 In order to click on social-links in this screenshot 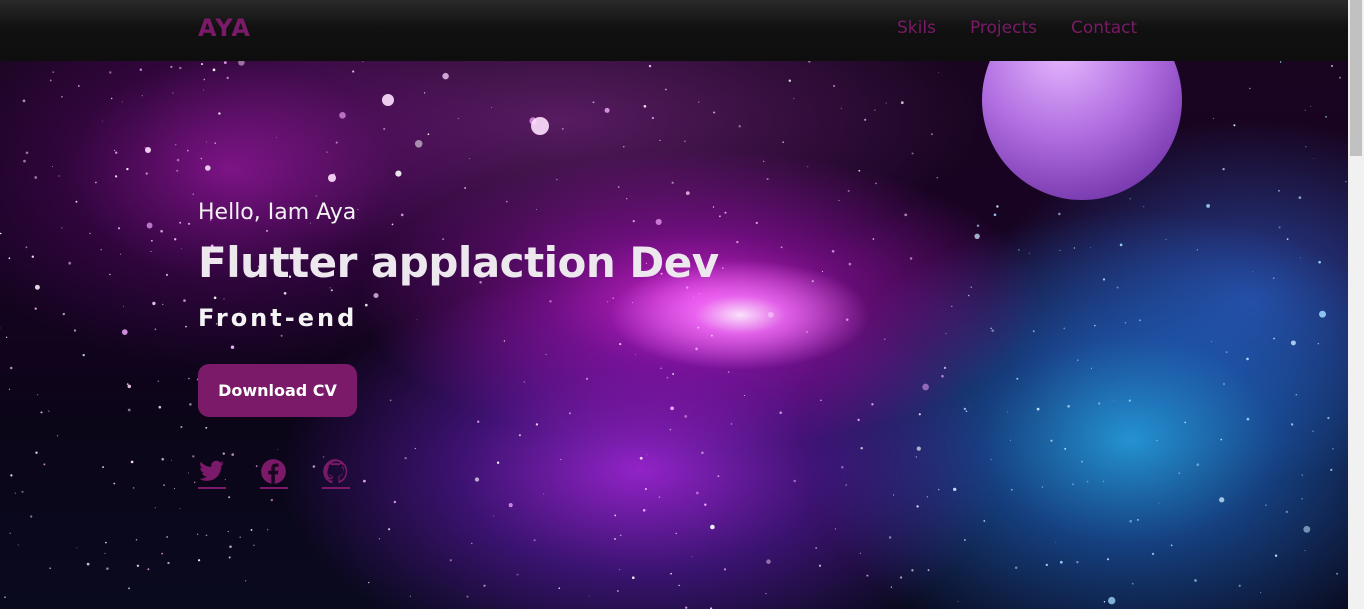, I will do `click(274, 473)`.